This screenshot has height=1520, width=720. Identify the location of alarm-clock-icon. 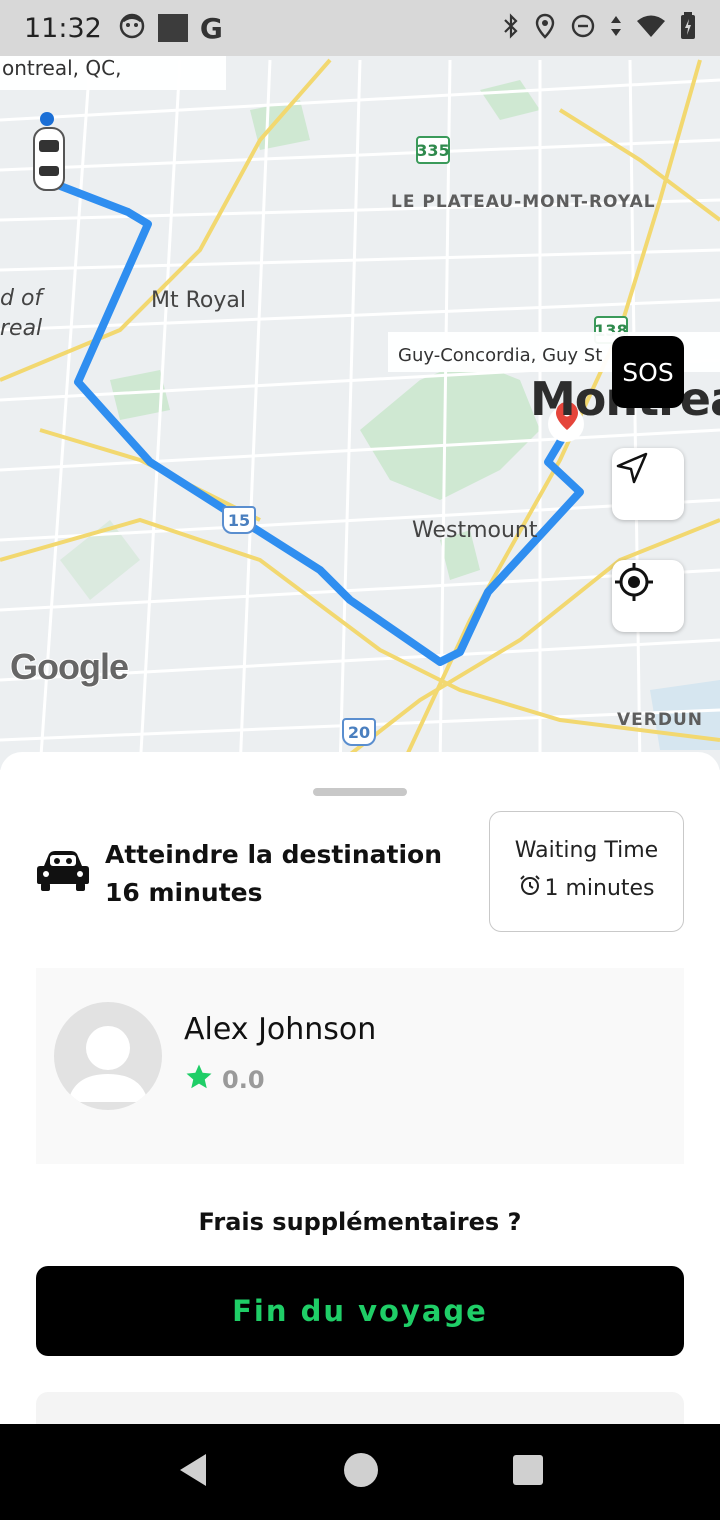
(530, 888).